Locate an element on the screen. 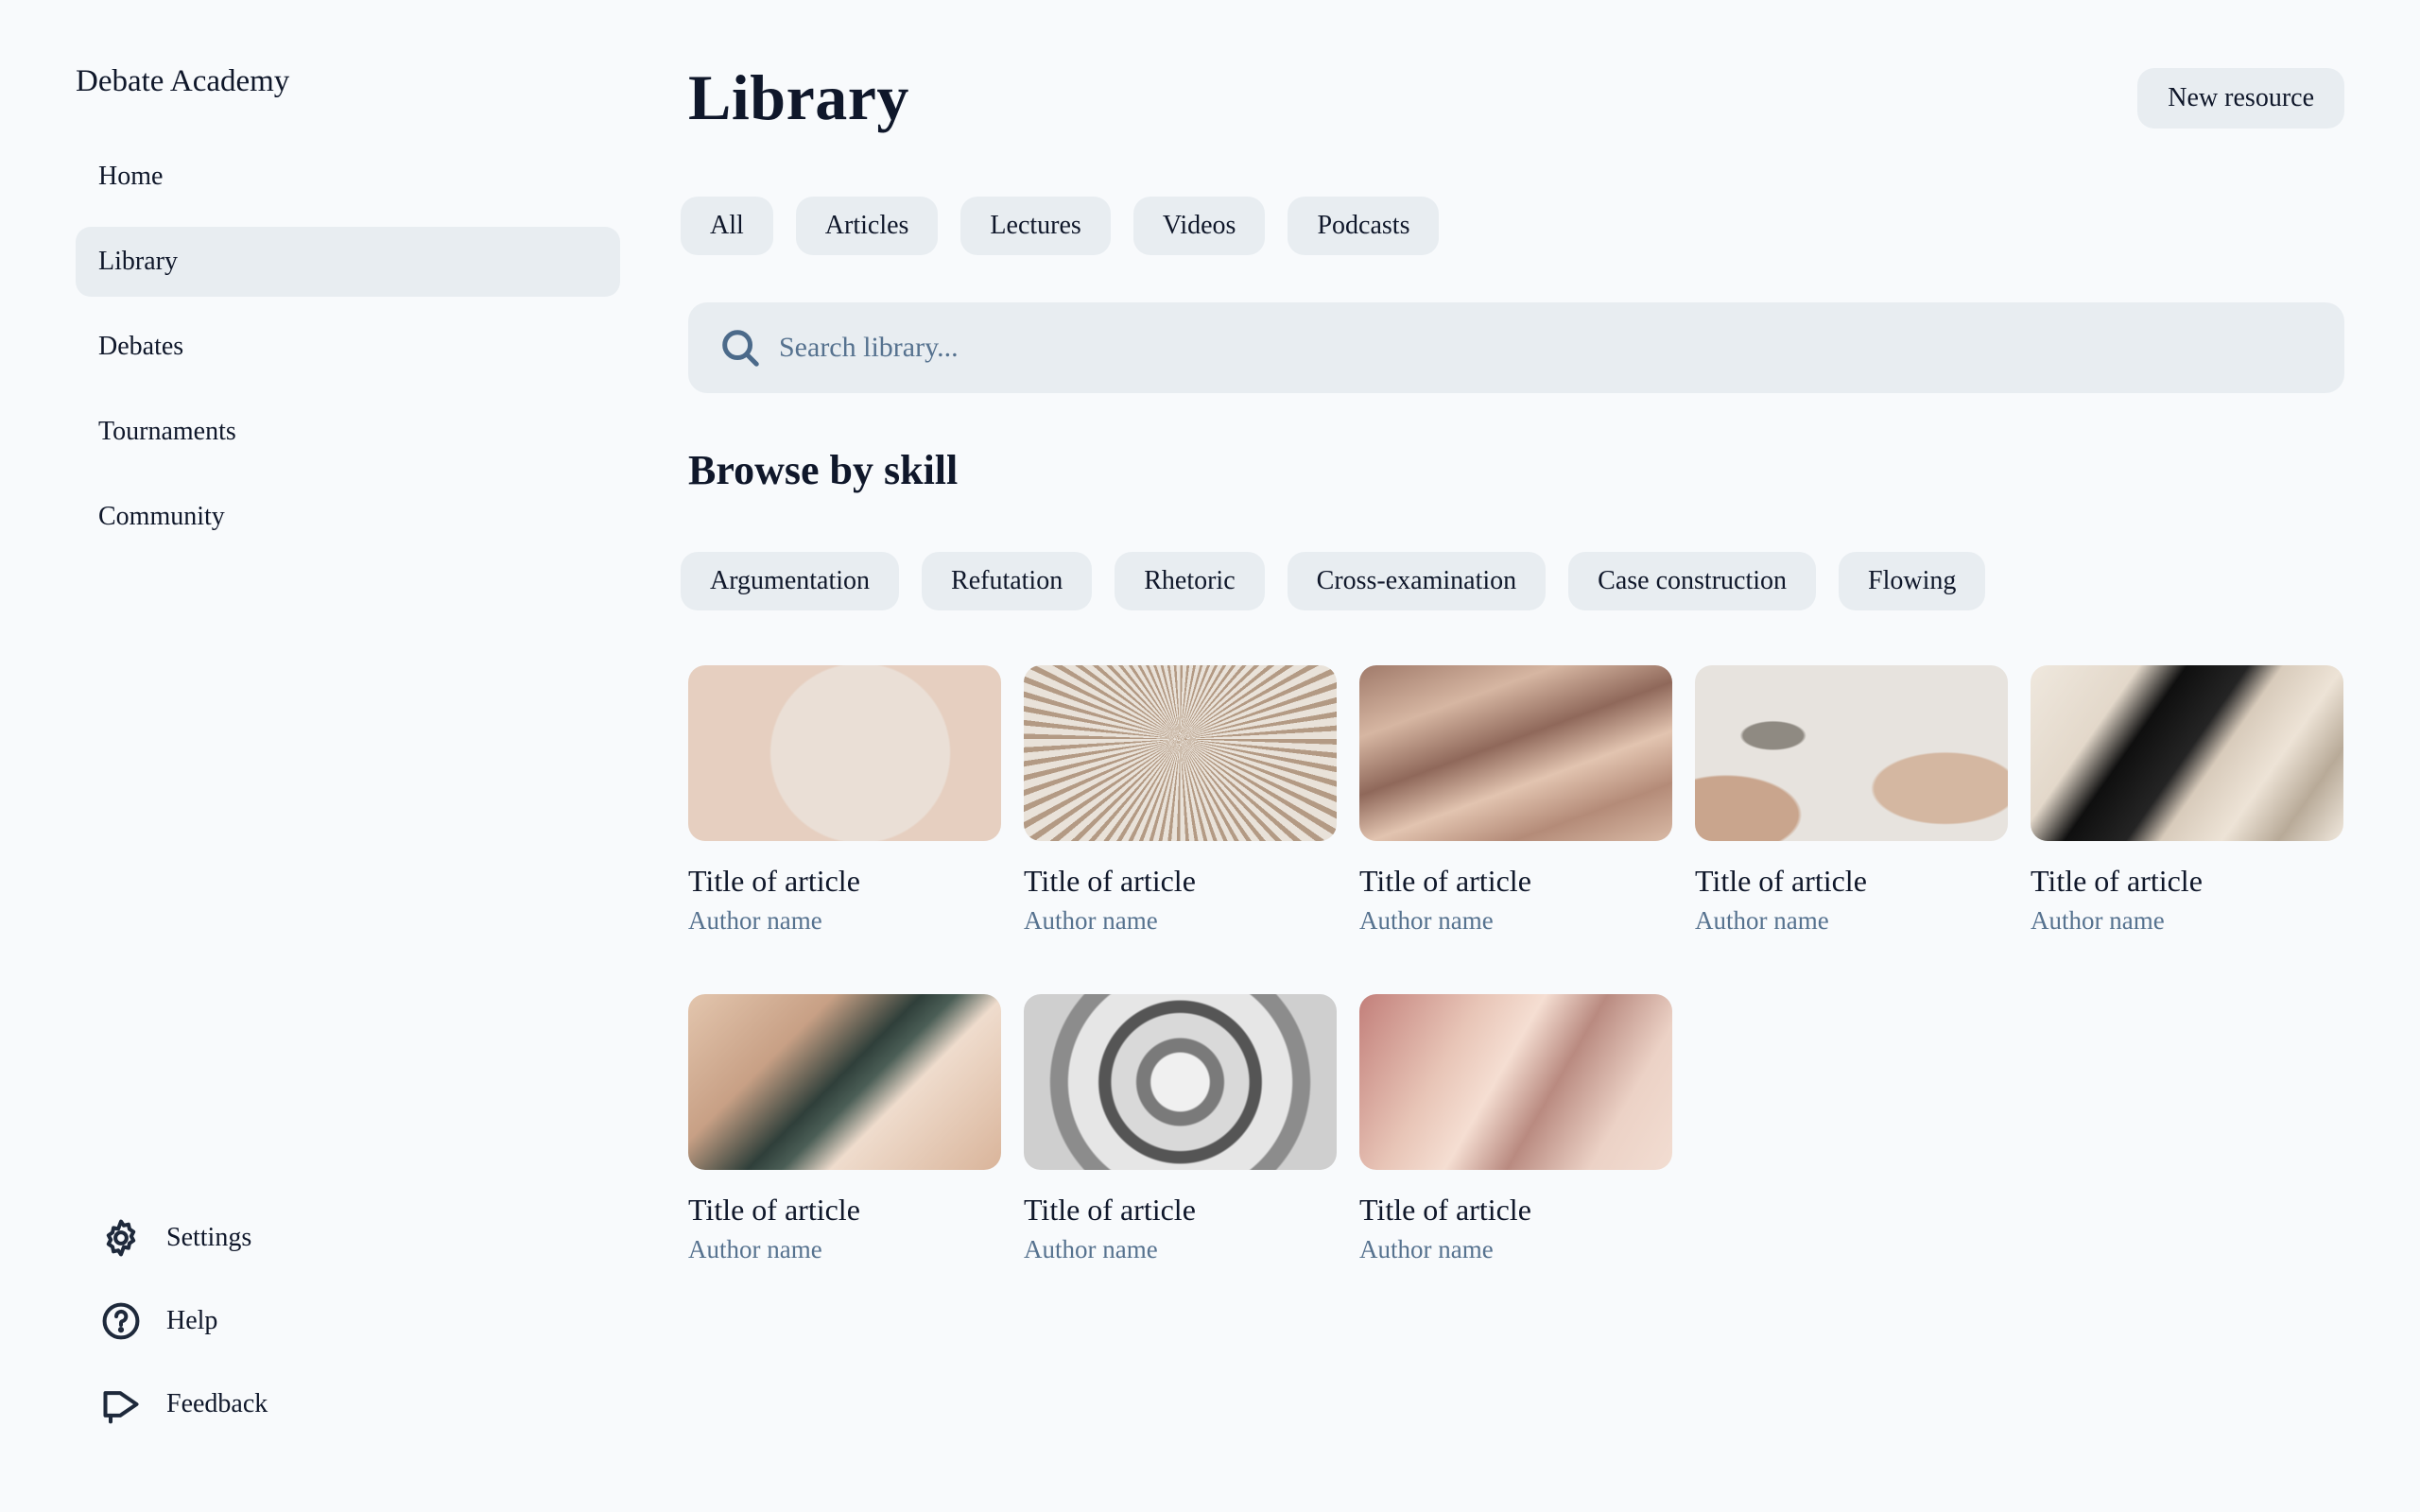 The image size is (2420, 1512). feedback-link: Feedback is located at coordinates (183, 1404).